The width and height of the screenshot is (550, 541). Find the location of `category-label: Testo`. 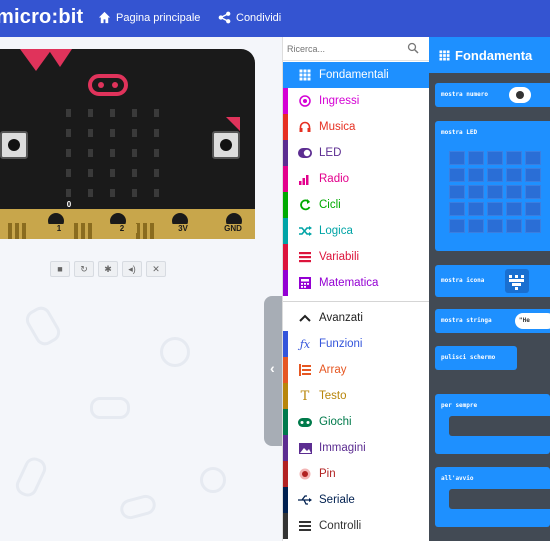

category-label: Testo is located at coordinates (333, 396).